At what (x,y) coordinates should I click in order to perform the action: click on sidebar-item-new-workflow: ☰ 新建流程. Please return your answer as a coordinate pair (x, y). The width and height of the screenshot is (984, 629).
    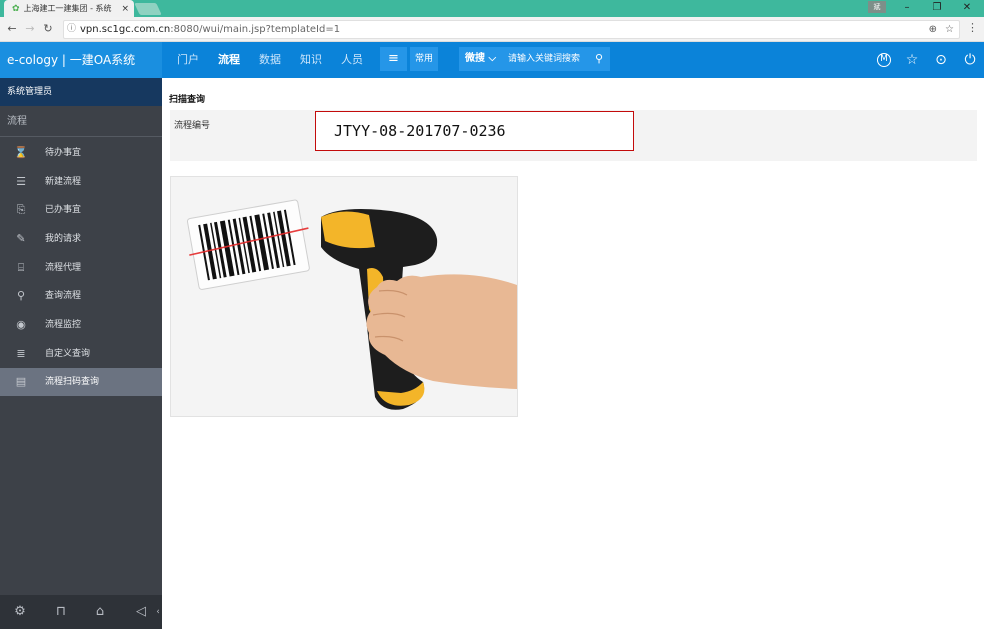
    Looking at the image, I should click on (81, 182).